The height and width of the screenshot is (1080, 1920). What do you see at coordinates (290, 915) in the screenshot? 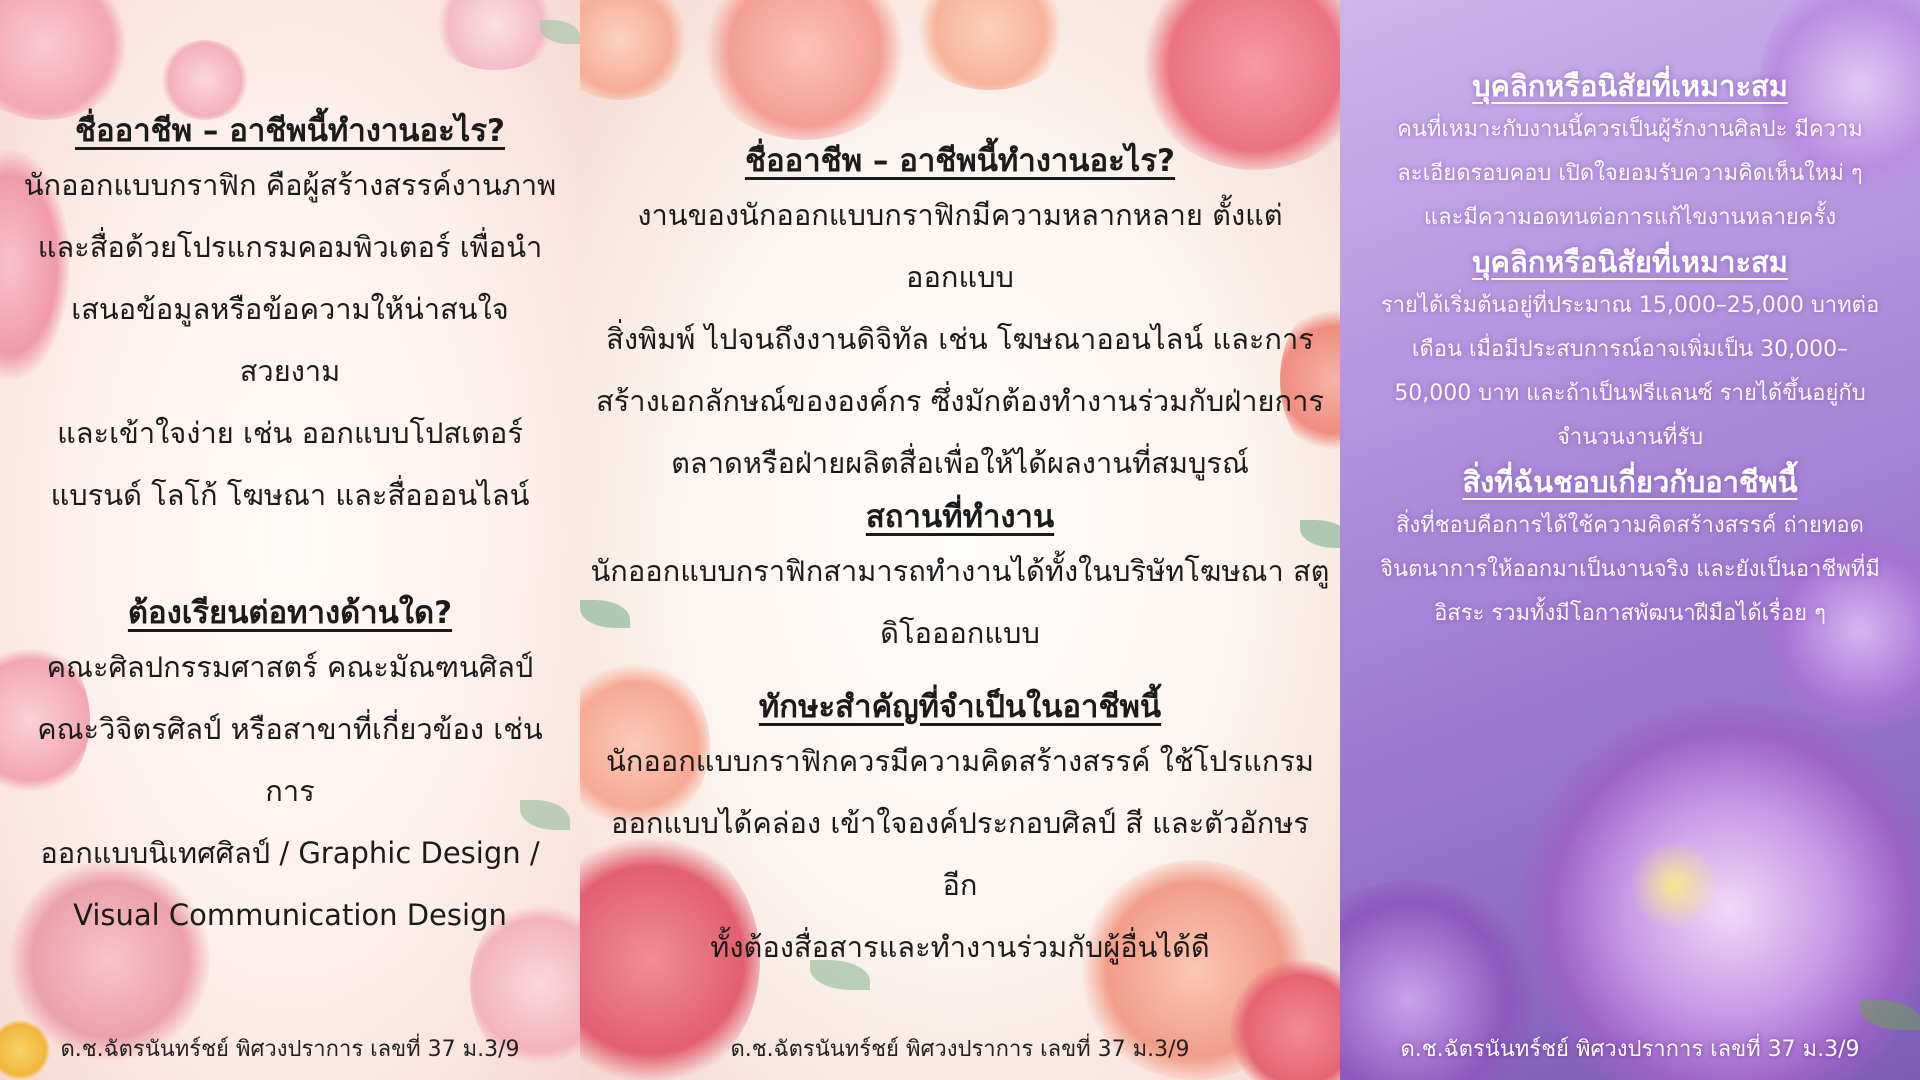
I see `panel1-text-line: Visual Communication Design` at bounding box center [290, 915].